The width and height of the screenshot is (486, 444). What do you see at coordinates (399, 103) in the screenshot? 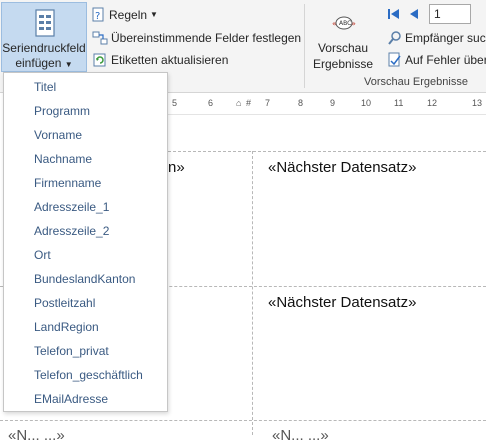
I see `ruler-tick-label: 11` at bounding box center [399, 103].